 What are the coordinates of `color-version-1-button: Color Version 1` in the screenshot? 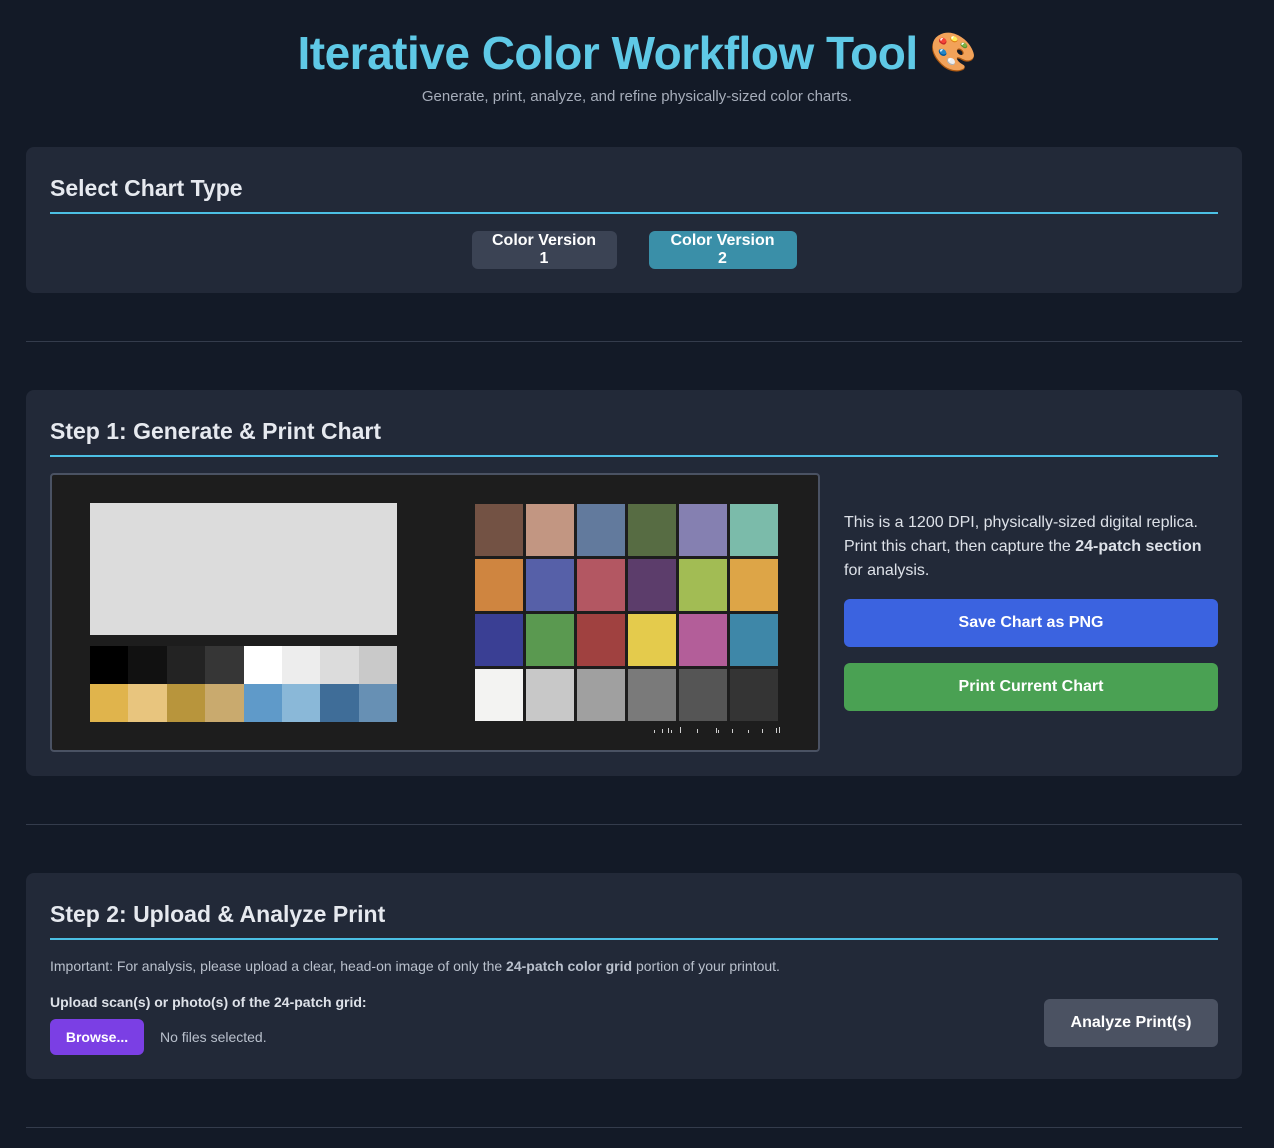 It's located at (544, 250).